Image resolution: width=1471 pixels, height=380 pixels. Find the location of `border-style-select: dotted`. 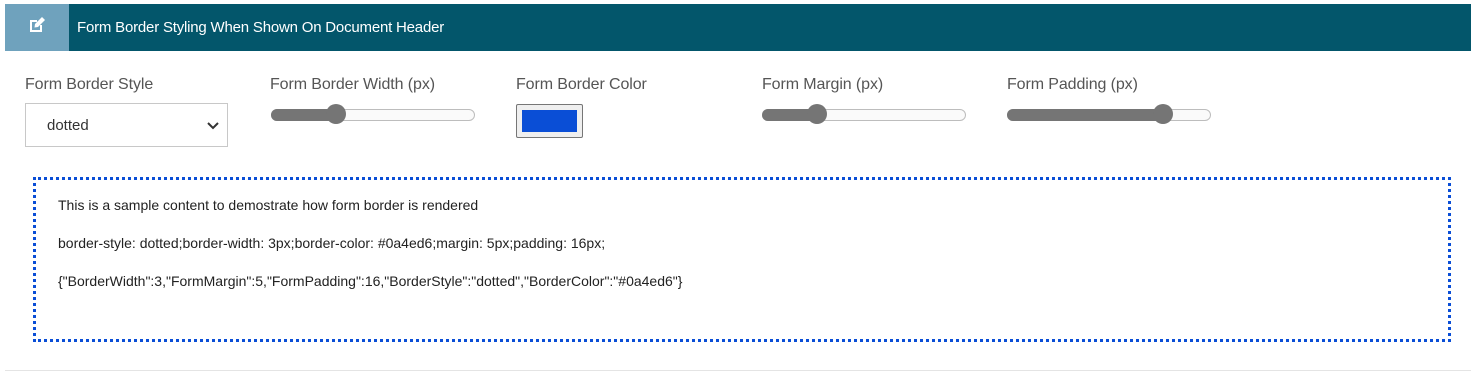

border-style-select: dotted is located at coordinates (126, 125).